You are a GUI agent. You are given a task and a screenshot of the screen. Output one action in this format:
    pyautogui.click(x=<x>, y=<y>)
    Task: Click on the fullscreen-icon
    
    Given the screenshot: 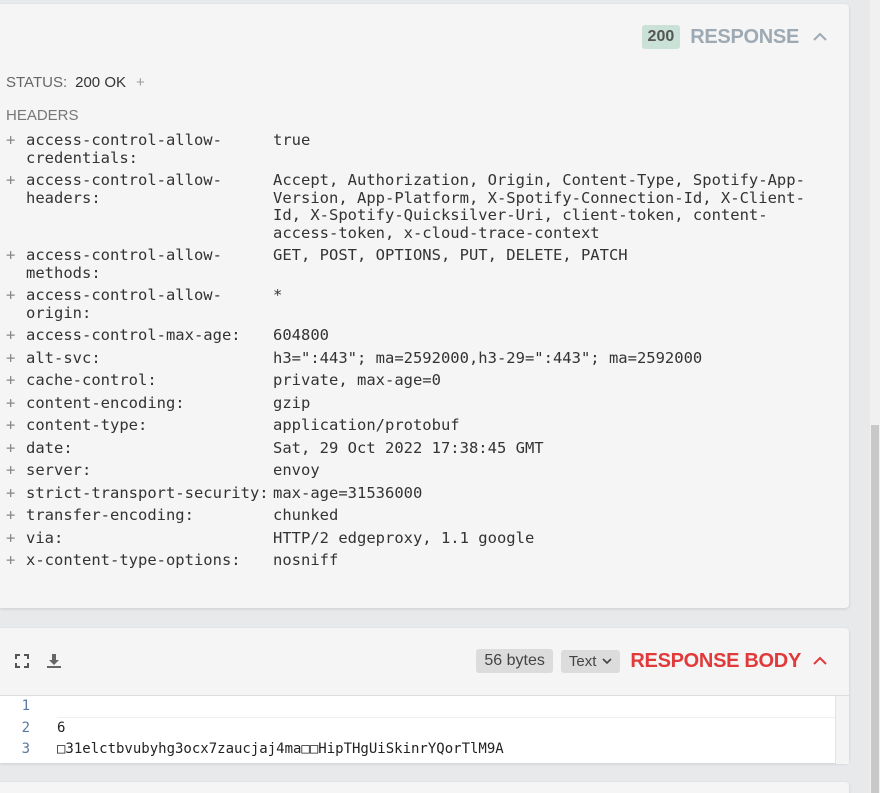 What is the action you would take?
    pyautogui.click(x=22, y=663)
    